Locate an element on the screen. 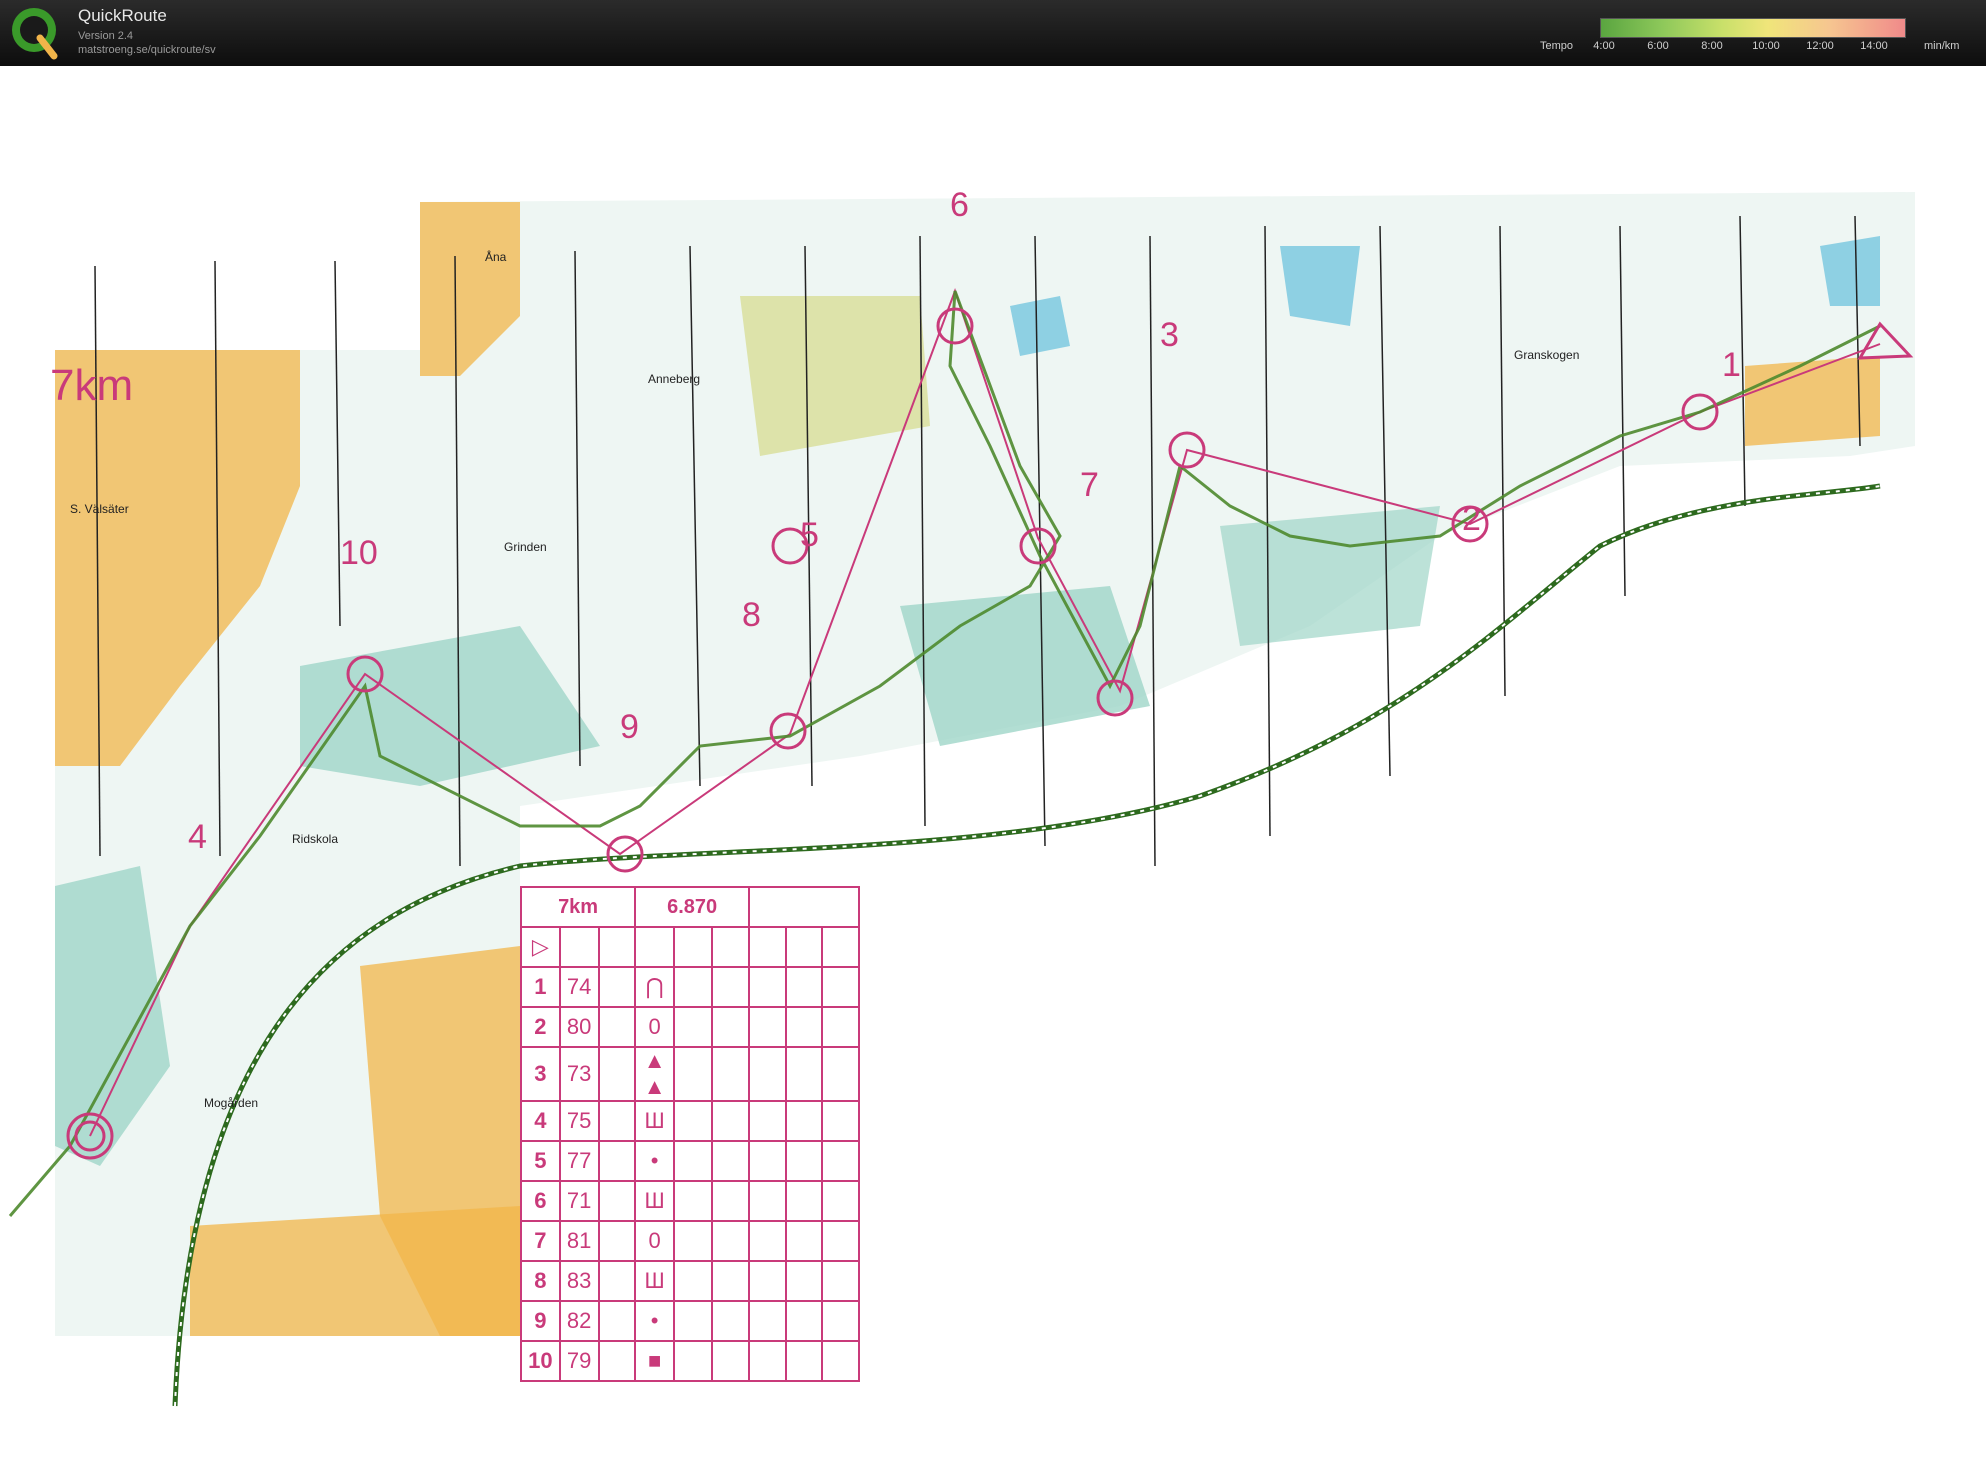 The width and height of the screenshot is (1986, 1470). description-row: 4 75 Ш is located at coordinates (690, 1121).